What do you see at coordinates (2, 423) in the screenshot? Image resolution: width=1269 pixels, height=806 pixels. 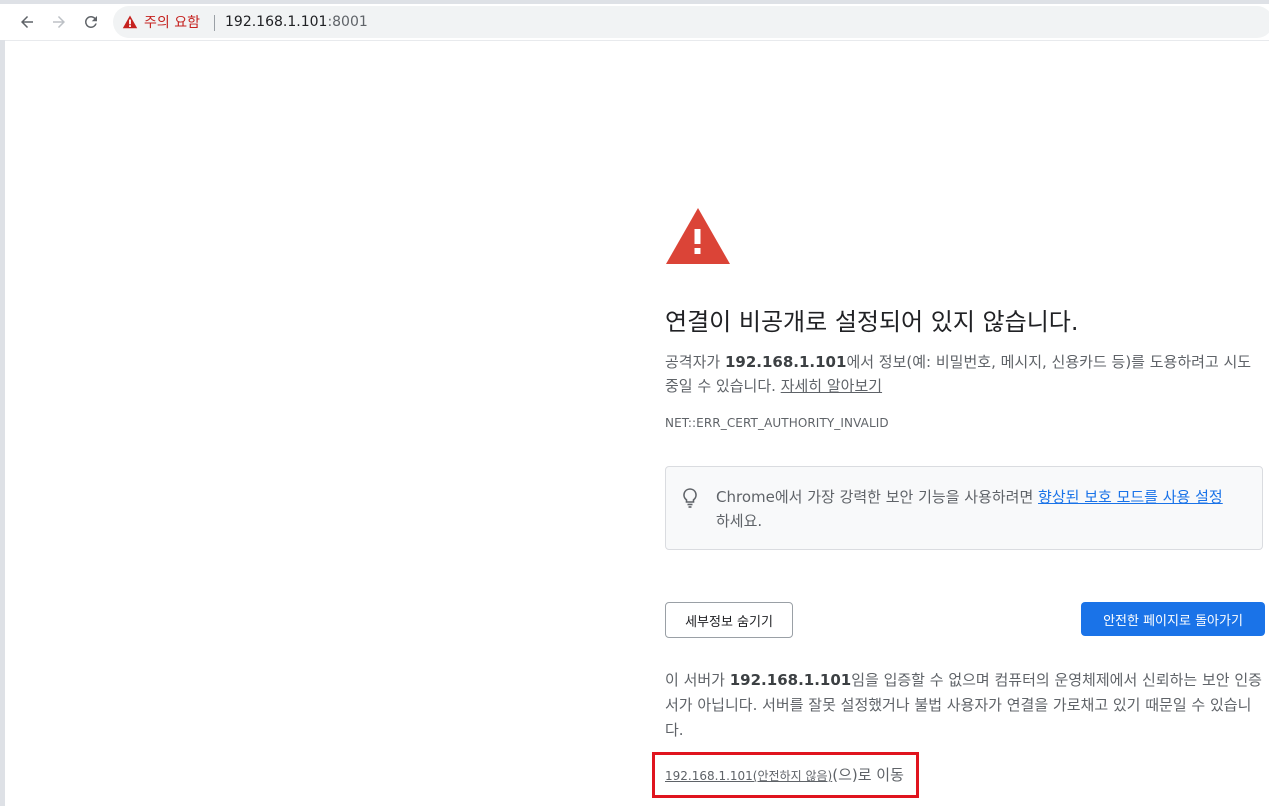 I see `window-left-border` at bounding box center [2, 423].